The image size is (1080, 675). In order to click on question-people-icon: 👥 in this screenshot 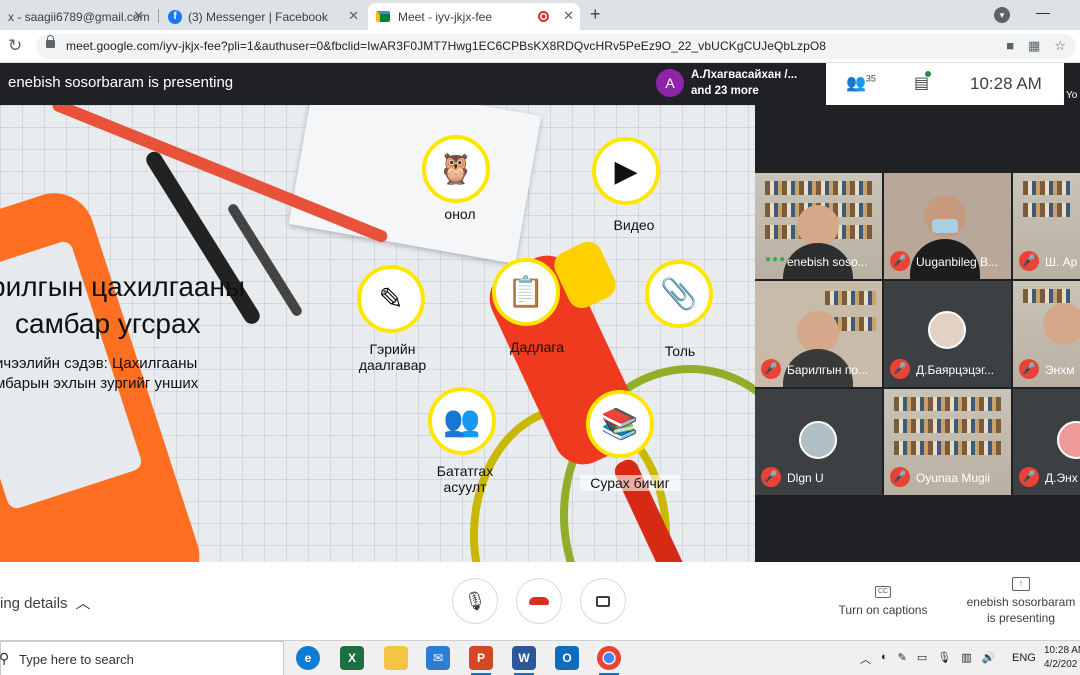, I will do `click(462, 421)`.